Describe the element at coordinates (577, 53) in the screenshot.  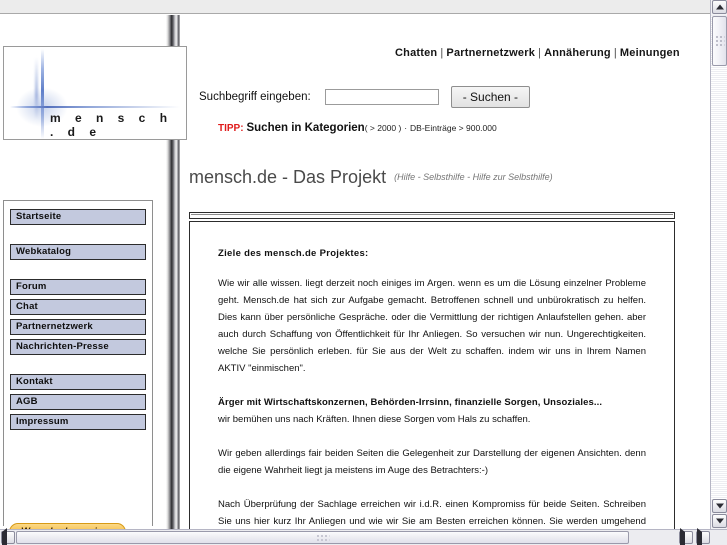
I see `nav-link-annaeherung: Annäherung` at that location.